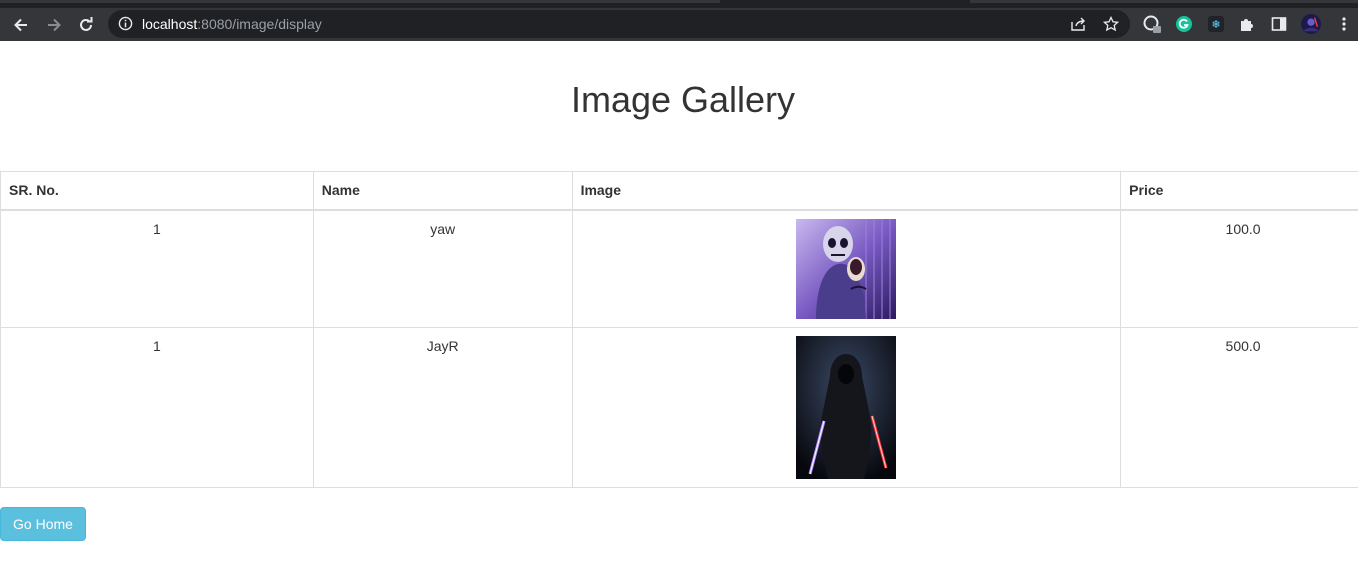 Image resolution: width=1358 pixels, height=581 pixels. What do you see at coordinates (1111, 26) in the screenshot?
I see `bookmark-star-icon` at bounding box center [1111, 26].